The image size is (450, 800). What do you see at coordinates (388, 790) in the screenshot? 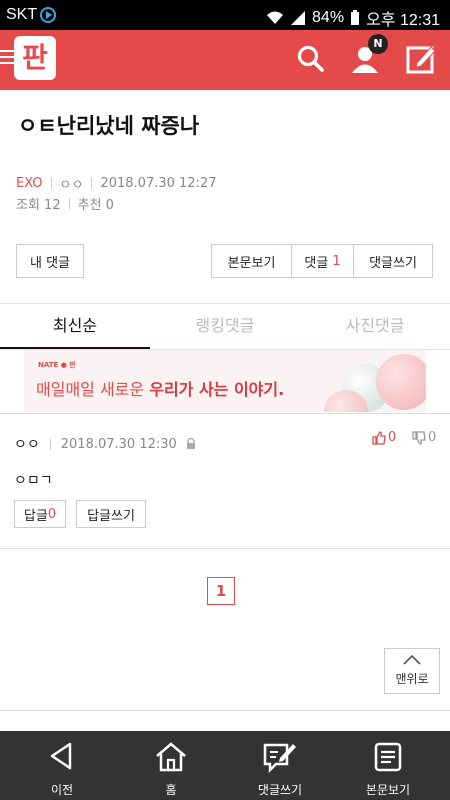
I see `nav-view-body-label: 본문보기` at bounding box center [388, 790].